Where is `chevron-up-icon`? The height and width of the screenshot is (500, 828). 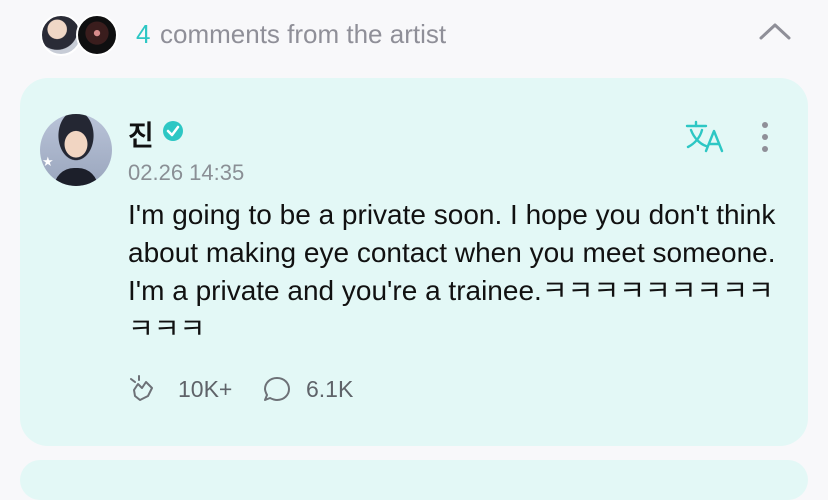
chevron-up-icon is located at coordinates (775, 31).